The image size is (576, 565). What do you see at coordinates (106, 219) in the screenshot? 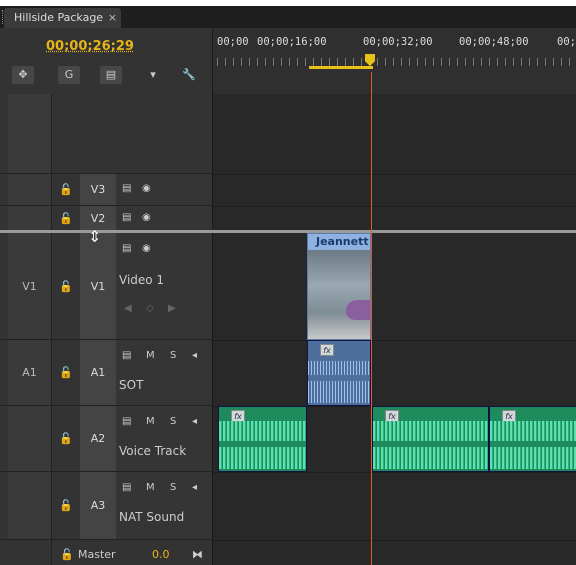
I see `track-header-v2: 🔓 V2 ▤ ◉` at bounding box center [106, 219].